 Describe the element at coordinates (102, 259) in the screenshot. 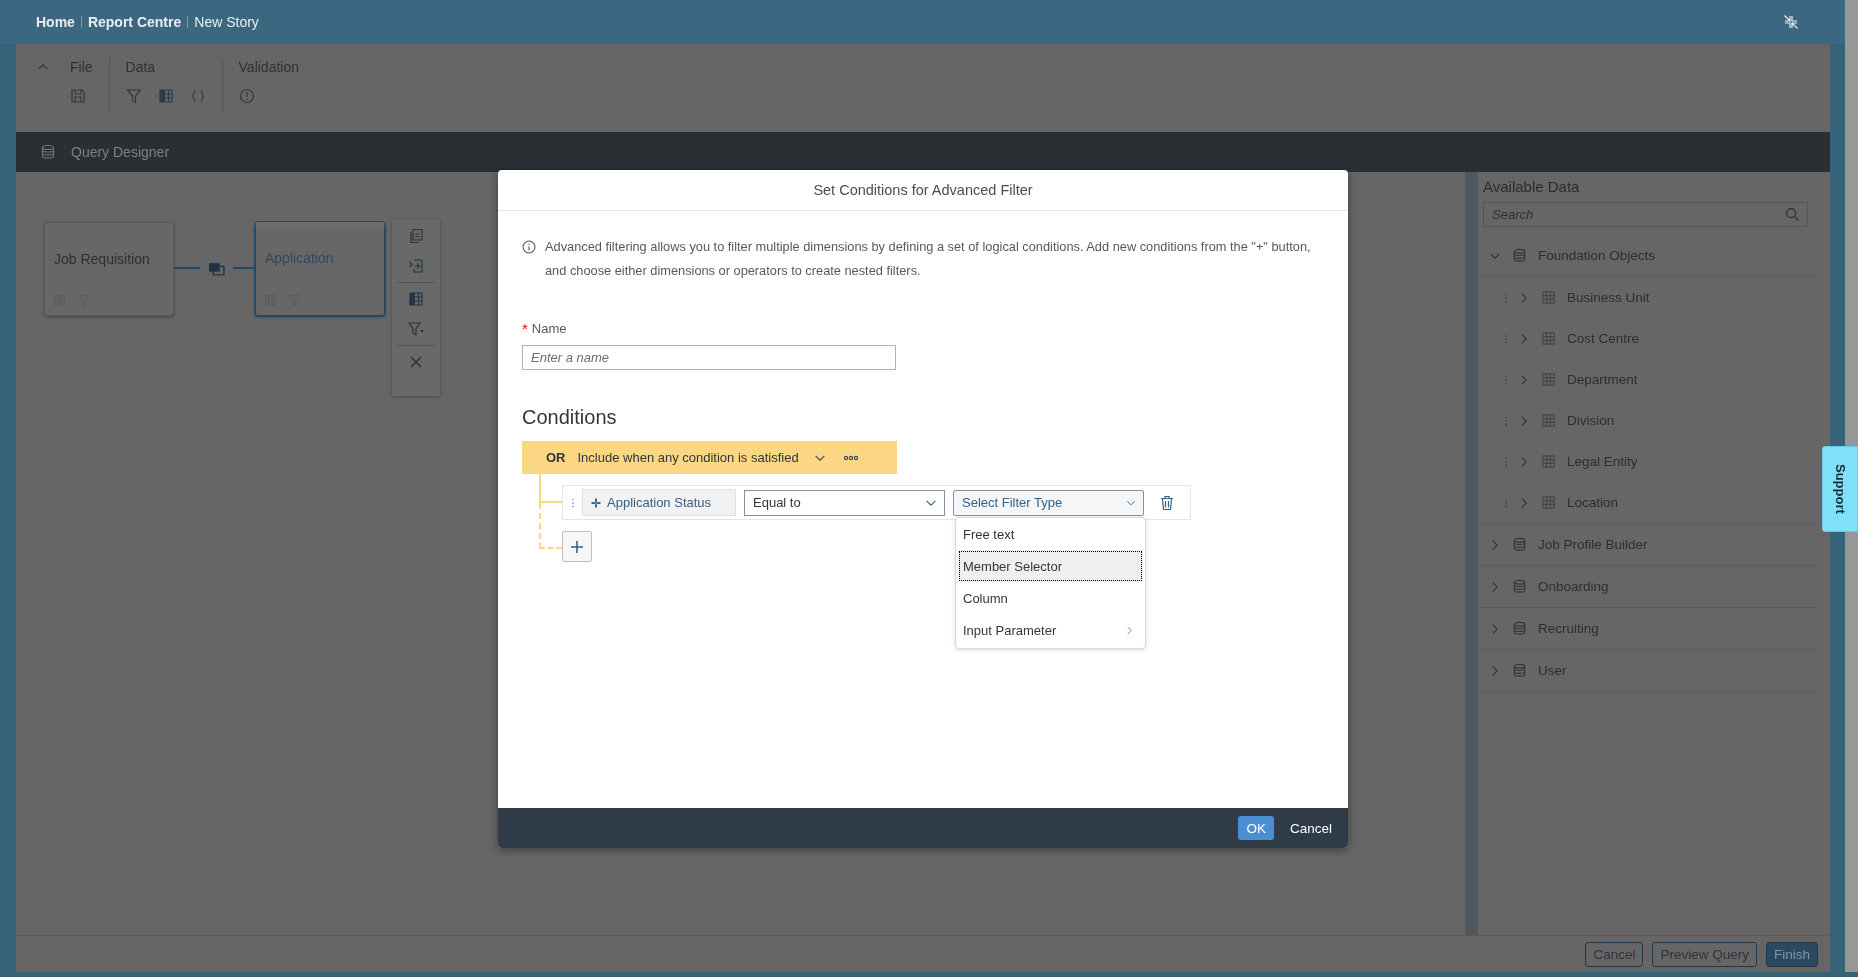

I see `node-label: Job Requisition` at that location.